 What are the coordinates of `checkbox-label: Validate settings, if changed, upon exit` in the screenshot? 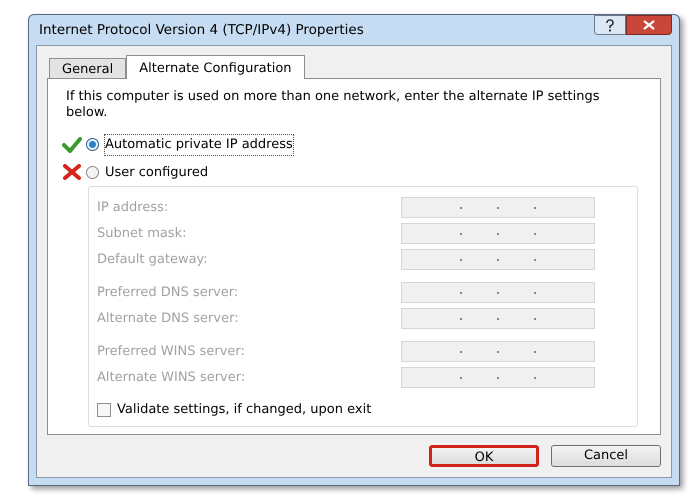 It's located at (244, 410).